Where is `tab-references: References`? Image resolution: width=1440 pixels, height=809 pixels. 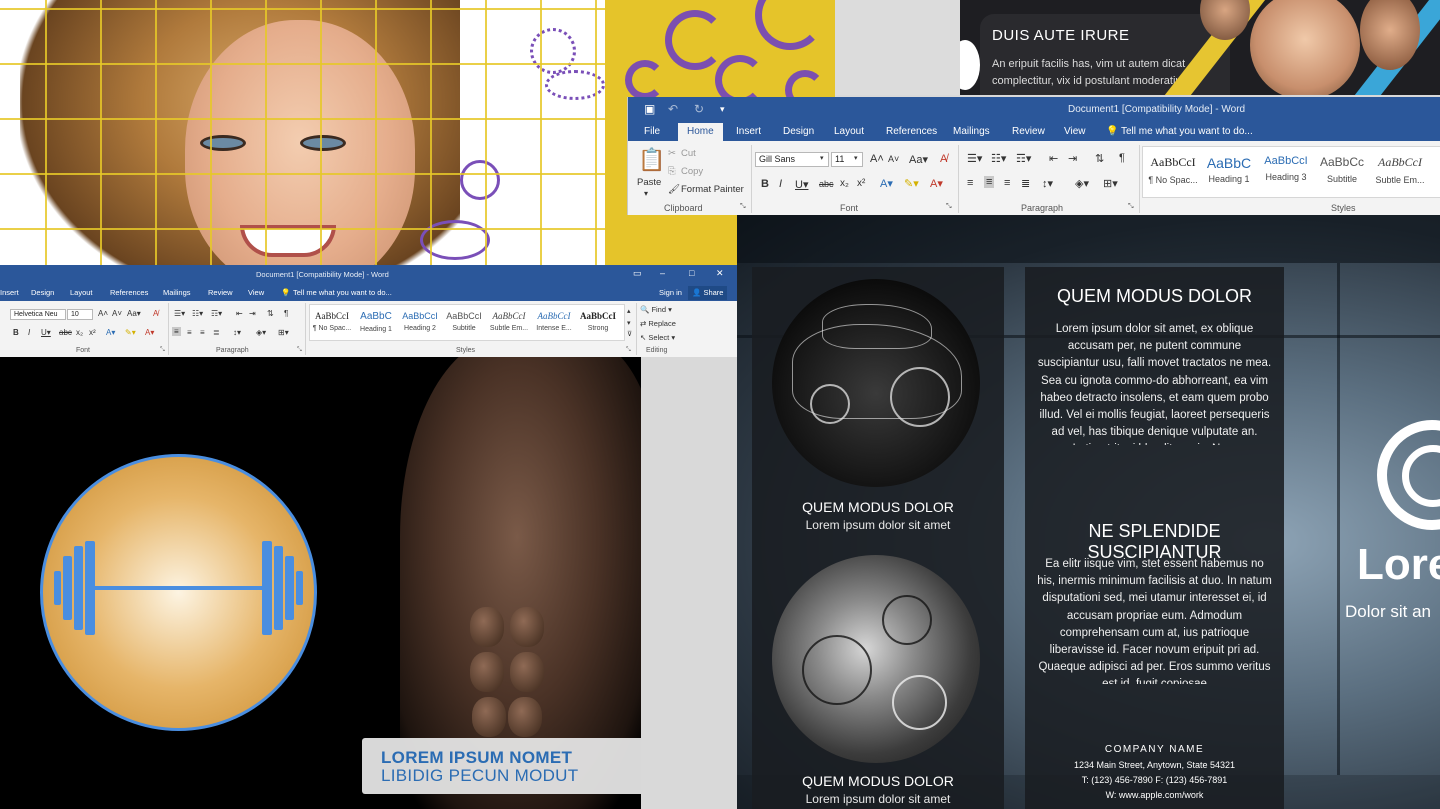 tab-references: References is located at coordinates (911, 132).